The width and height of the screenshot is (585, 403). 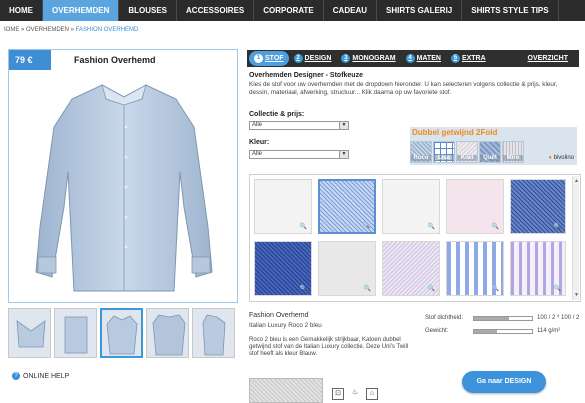 What do you see at coordinates (558, 318) in the screenshot?
I see `dichtheid-value: 100 / 2 * 100 / 2` at bounding box center [558, 318].